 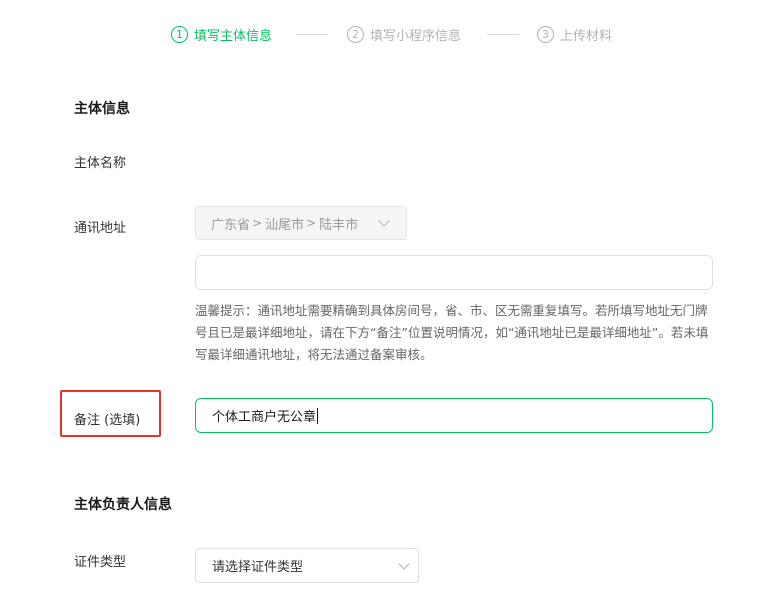 I want to click on step-indicator: 1 填写主体信息 2 填写小程序信息 3 上传材料, so click(x=379, y=35).